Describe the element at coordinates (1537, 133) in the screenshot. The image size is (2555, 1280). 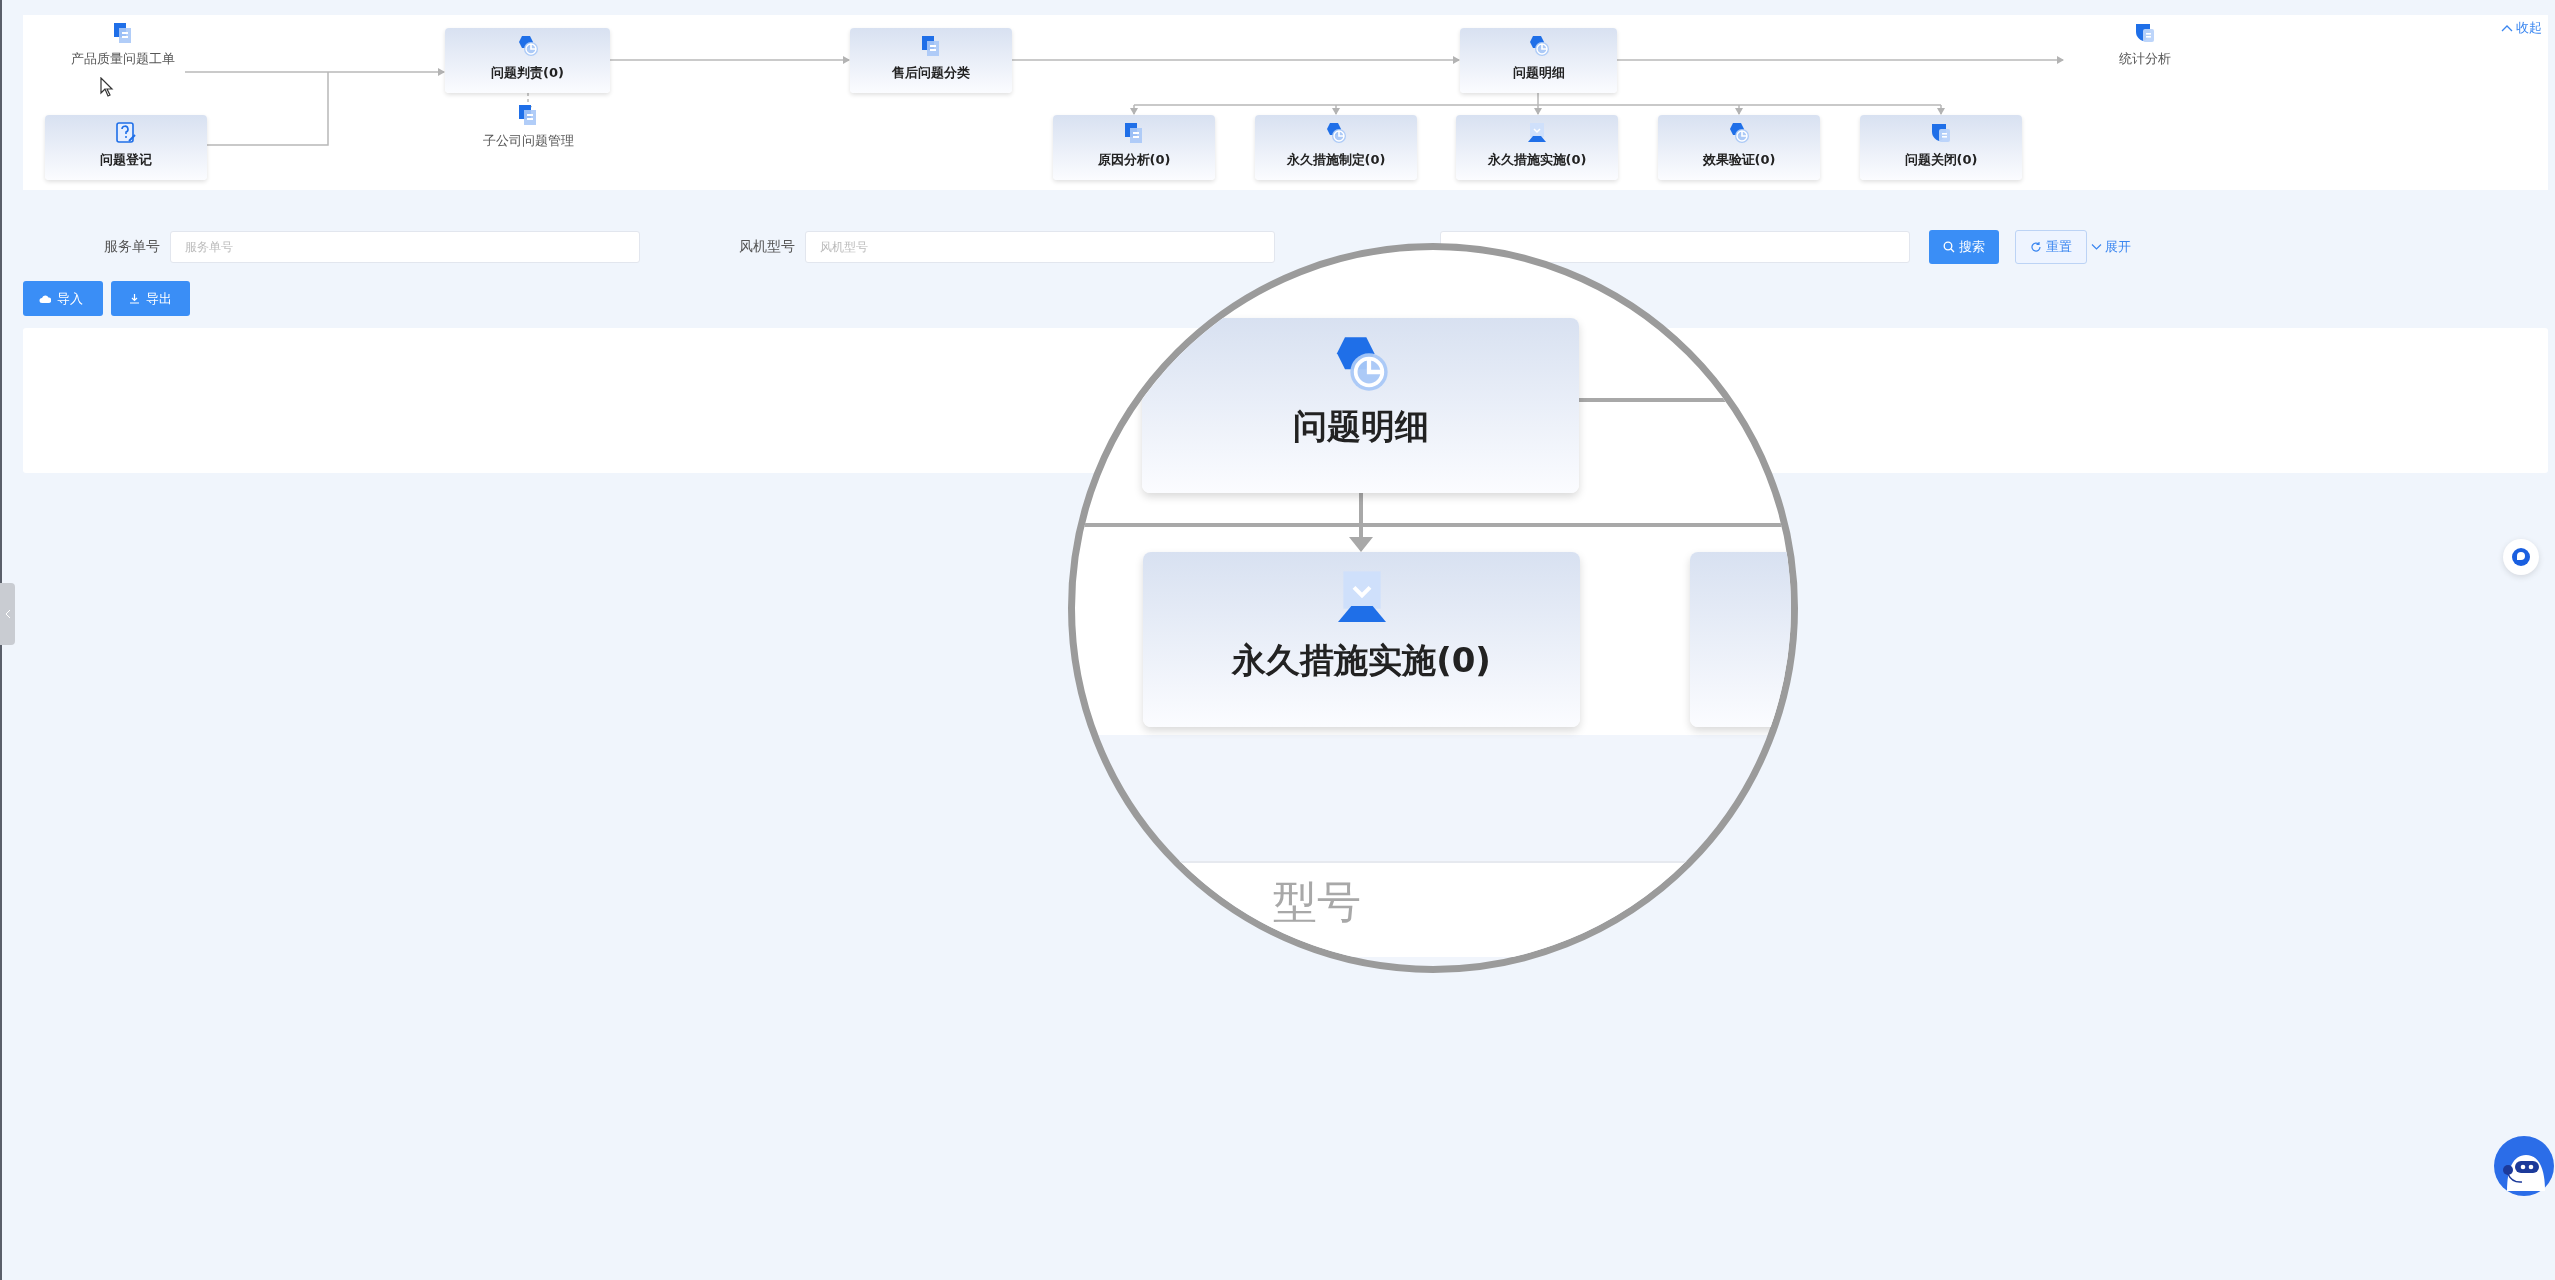
I see `pyramid-icon` at that location.